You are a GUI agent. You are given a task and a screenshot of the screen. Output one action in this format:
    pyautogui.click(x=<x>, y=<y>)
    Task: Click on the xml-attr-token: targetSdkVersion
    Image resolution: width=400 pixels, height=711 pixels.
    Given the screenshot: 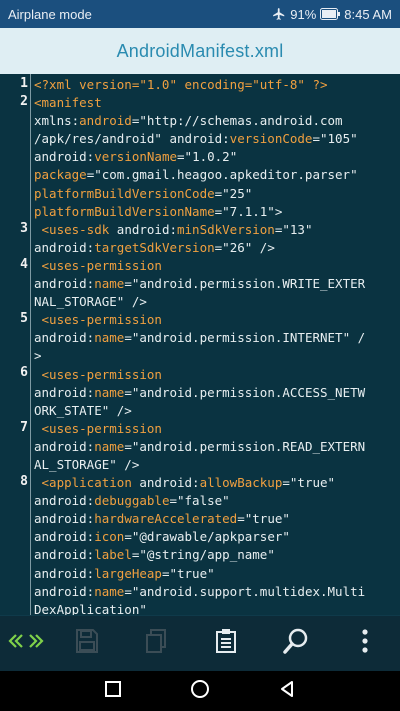 What is the action you would take?
    pyautogui.click(x=154, y=247)
    